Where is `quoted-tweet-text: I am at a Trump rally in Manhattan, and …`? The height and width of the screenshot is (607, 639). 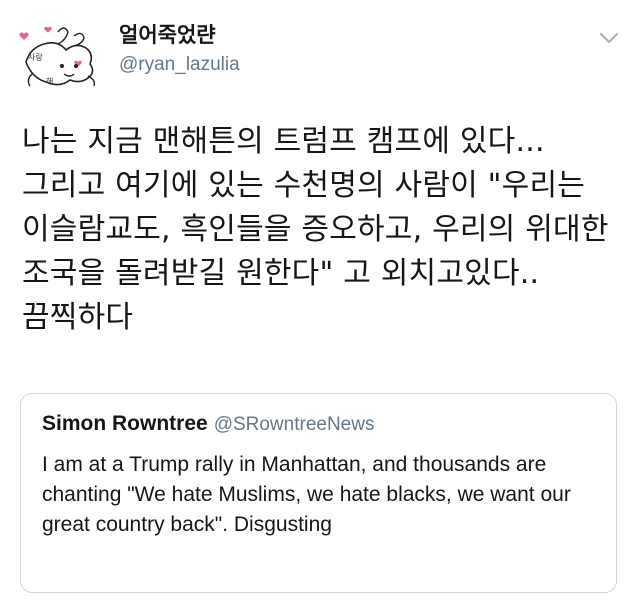 quoted-tweet-text: I am at a Trump rally in Manhattan, and … is located at coordinates (306, 494).